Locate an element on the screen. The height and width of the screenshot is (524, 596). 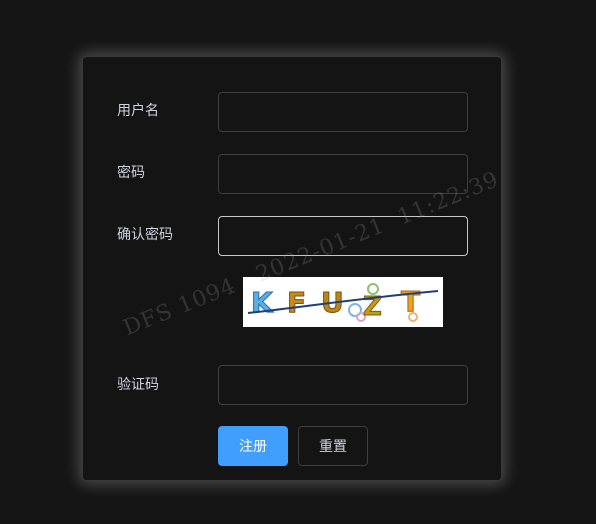
reset-button: 重置 is located at coordinates (333, 446).